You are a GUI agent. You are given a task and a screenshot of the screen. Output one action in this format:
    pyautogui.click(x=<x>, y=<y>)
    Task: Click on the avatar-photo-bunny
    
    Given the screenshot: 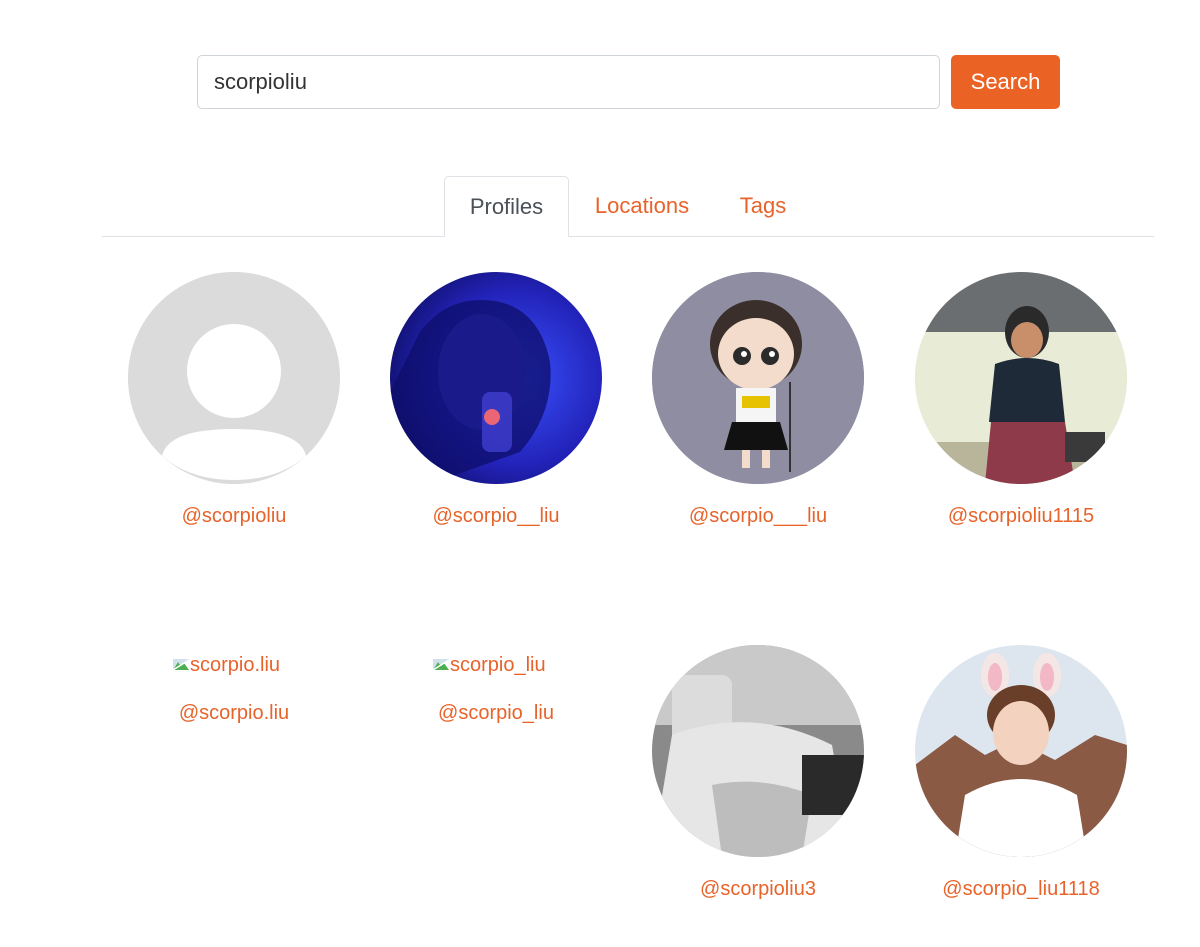 What is the action you would take?
    pyautogui.click(x=1021, y=751)
    